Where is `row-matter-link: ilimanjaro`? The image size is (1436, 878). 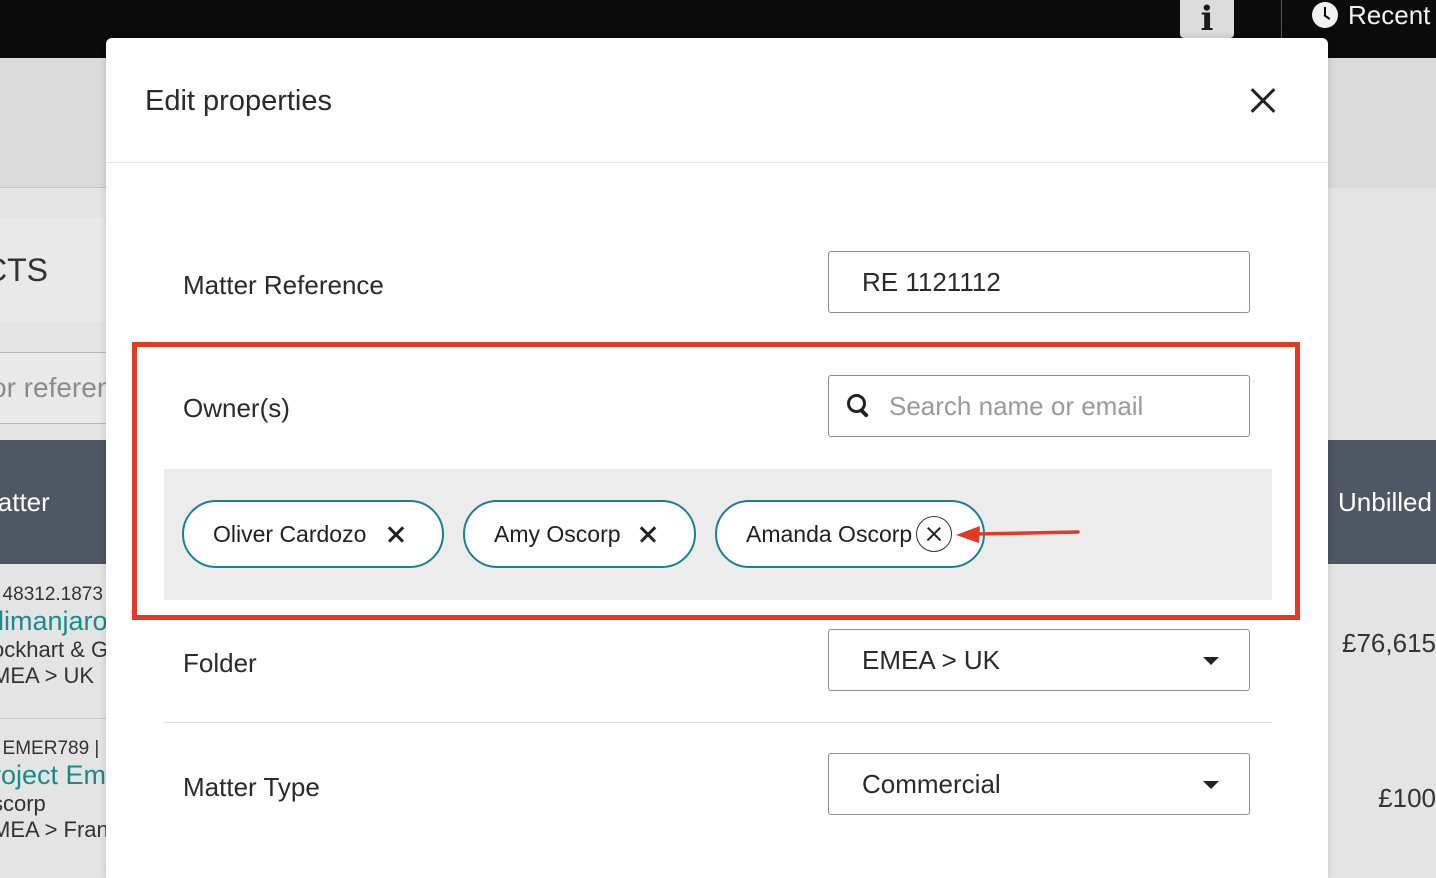
row-matter-link: ilimanjaro is located at coordinates (55, 621).